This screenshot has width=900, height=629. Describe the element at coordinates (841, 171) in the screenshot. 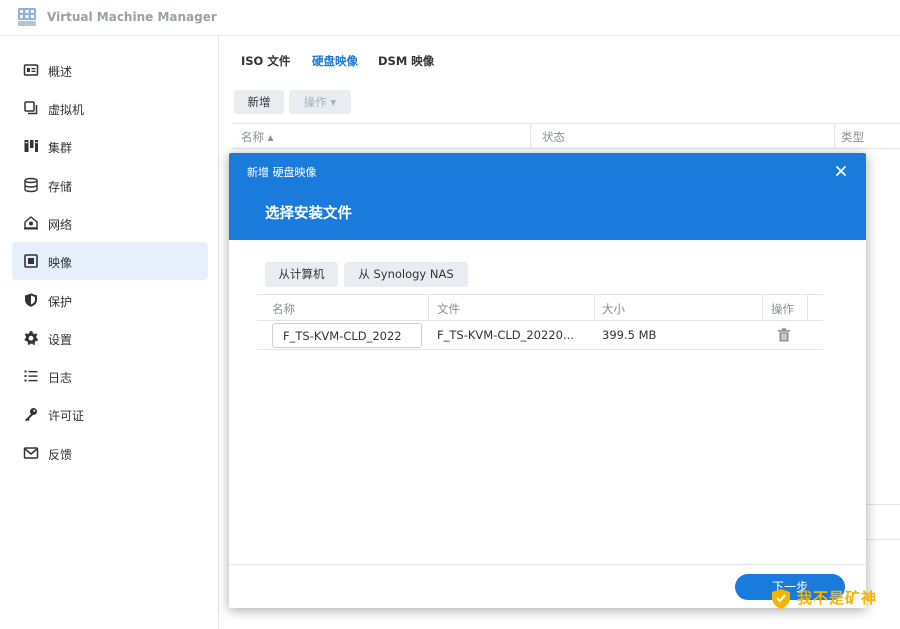

I see `close-icon` at that location.